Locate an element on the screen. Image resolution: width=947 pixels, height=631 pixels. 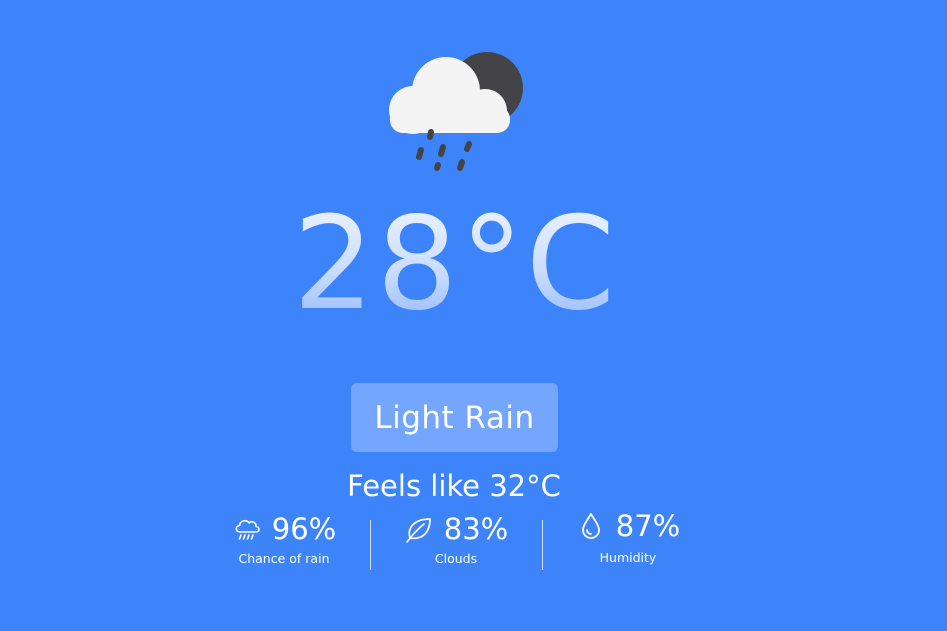
clouds-value: 83% is located at coordinates (476, 529).